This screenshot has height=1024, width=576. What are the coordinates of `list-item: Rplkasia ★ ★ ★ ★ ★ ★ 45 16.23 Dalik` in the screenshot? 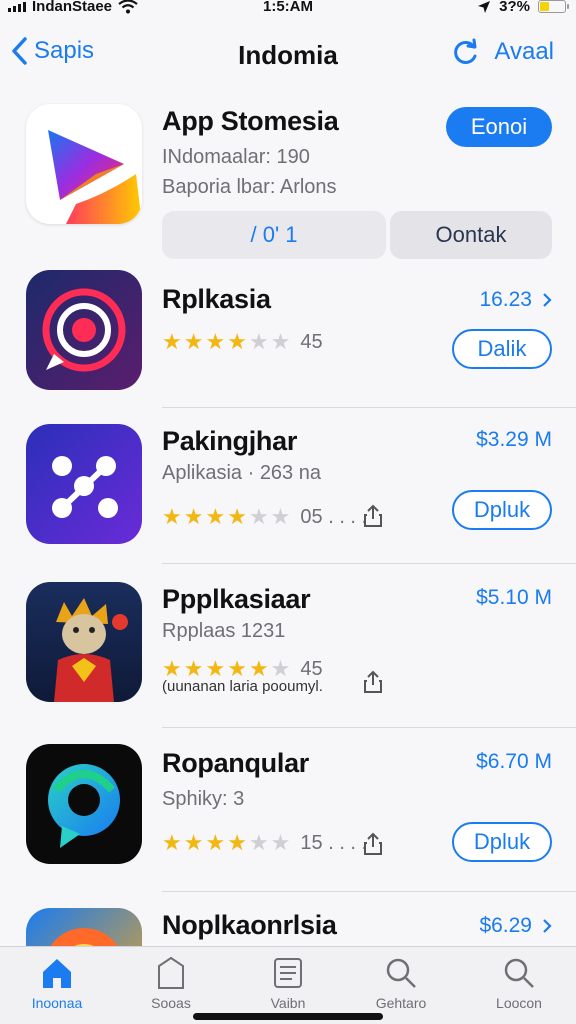 It's located at (288, 339).